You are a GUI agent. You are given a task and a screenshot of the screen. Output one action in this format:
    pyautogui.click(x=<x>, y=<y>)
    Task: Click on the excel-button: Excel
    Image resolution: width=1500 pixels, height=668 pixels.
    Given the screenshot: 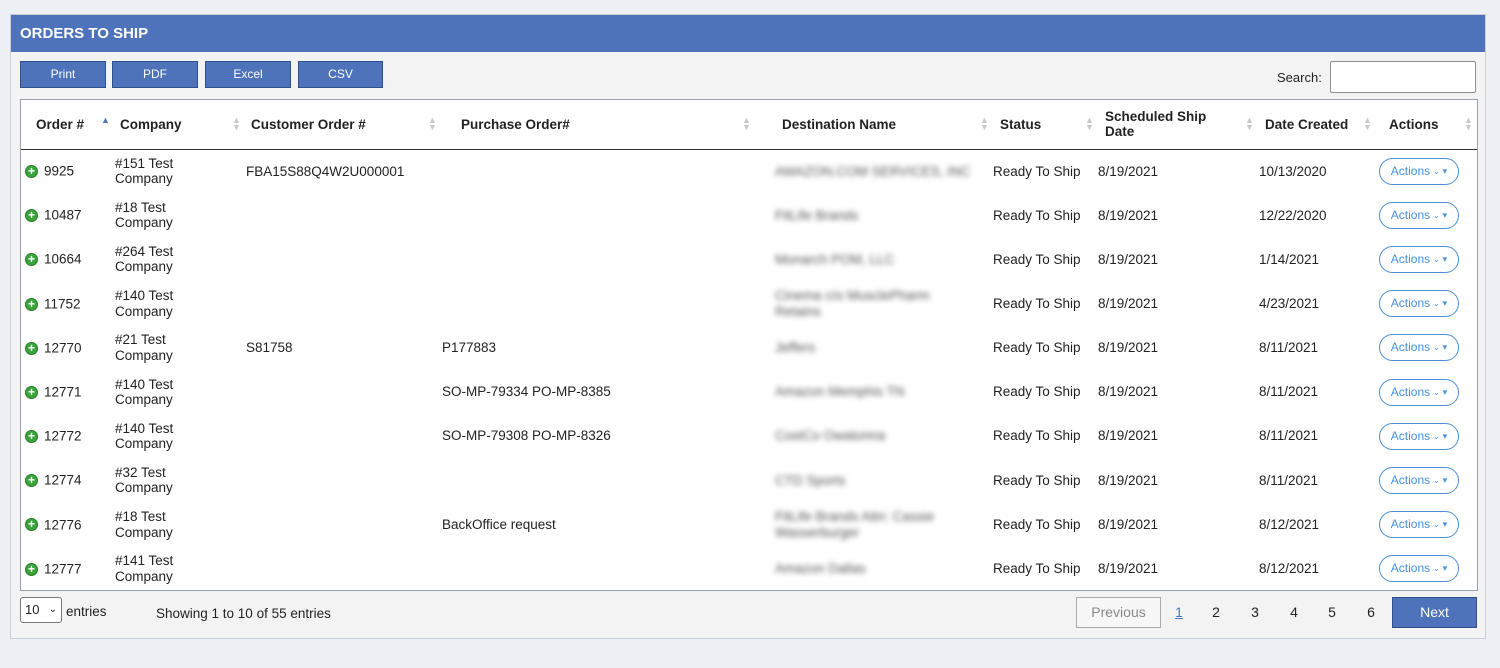 What is the action you would take?
    pyautogui.click(x=248, y=74)
    